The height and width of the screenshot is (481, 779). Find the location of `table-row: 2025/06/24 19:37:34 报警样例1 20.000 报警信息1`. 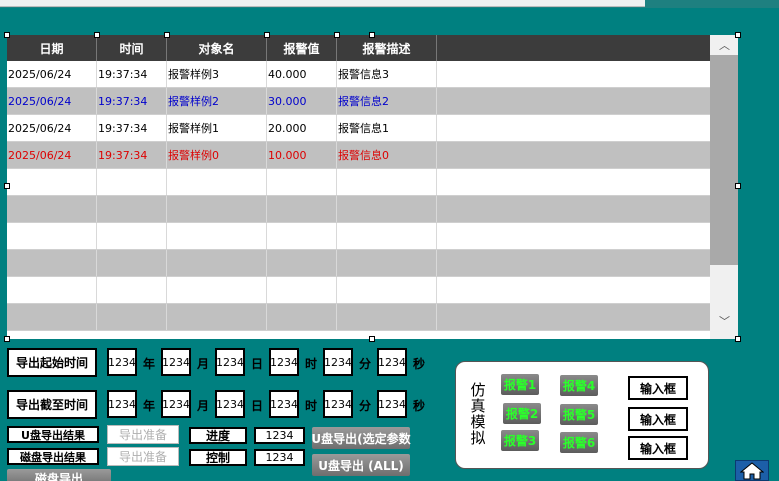

table-row: 2025/06/24 19:37:34 报警样例1 20.000 报警信息1 is located at coordinates (358, 128).